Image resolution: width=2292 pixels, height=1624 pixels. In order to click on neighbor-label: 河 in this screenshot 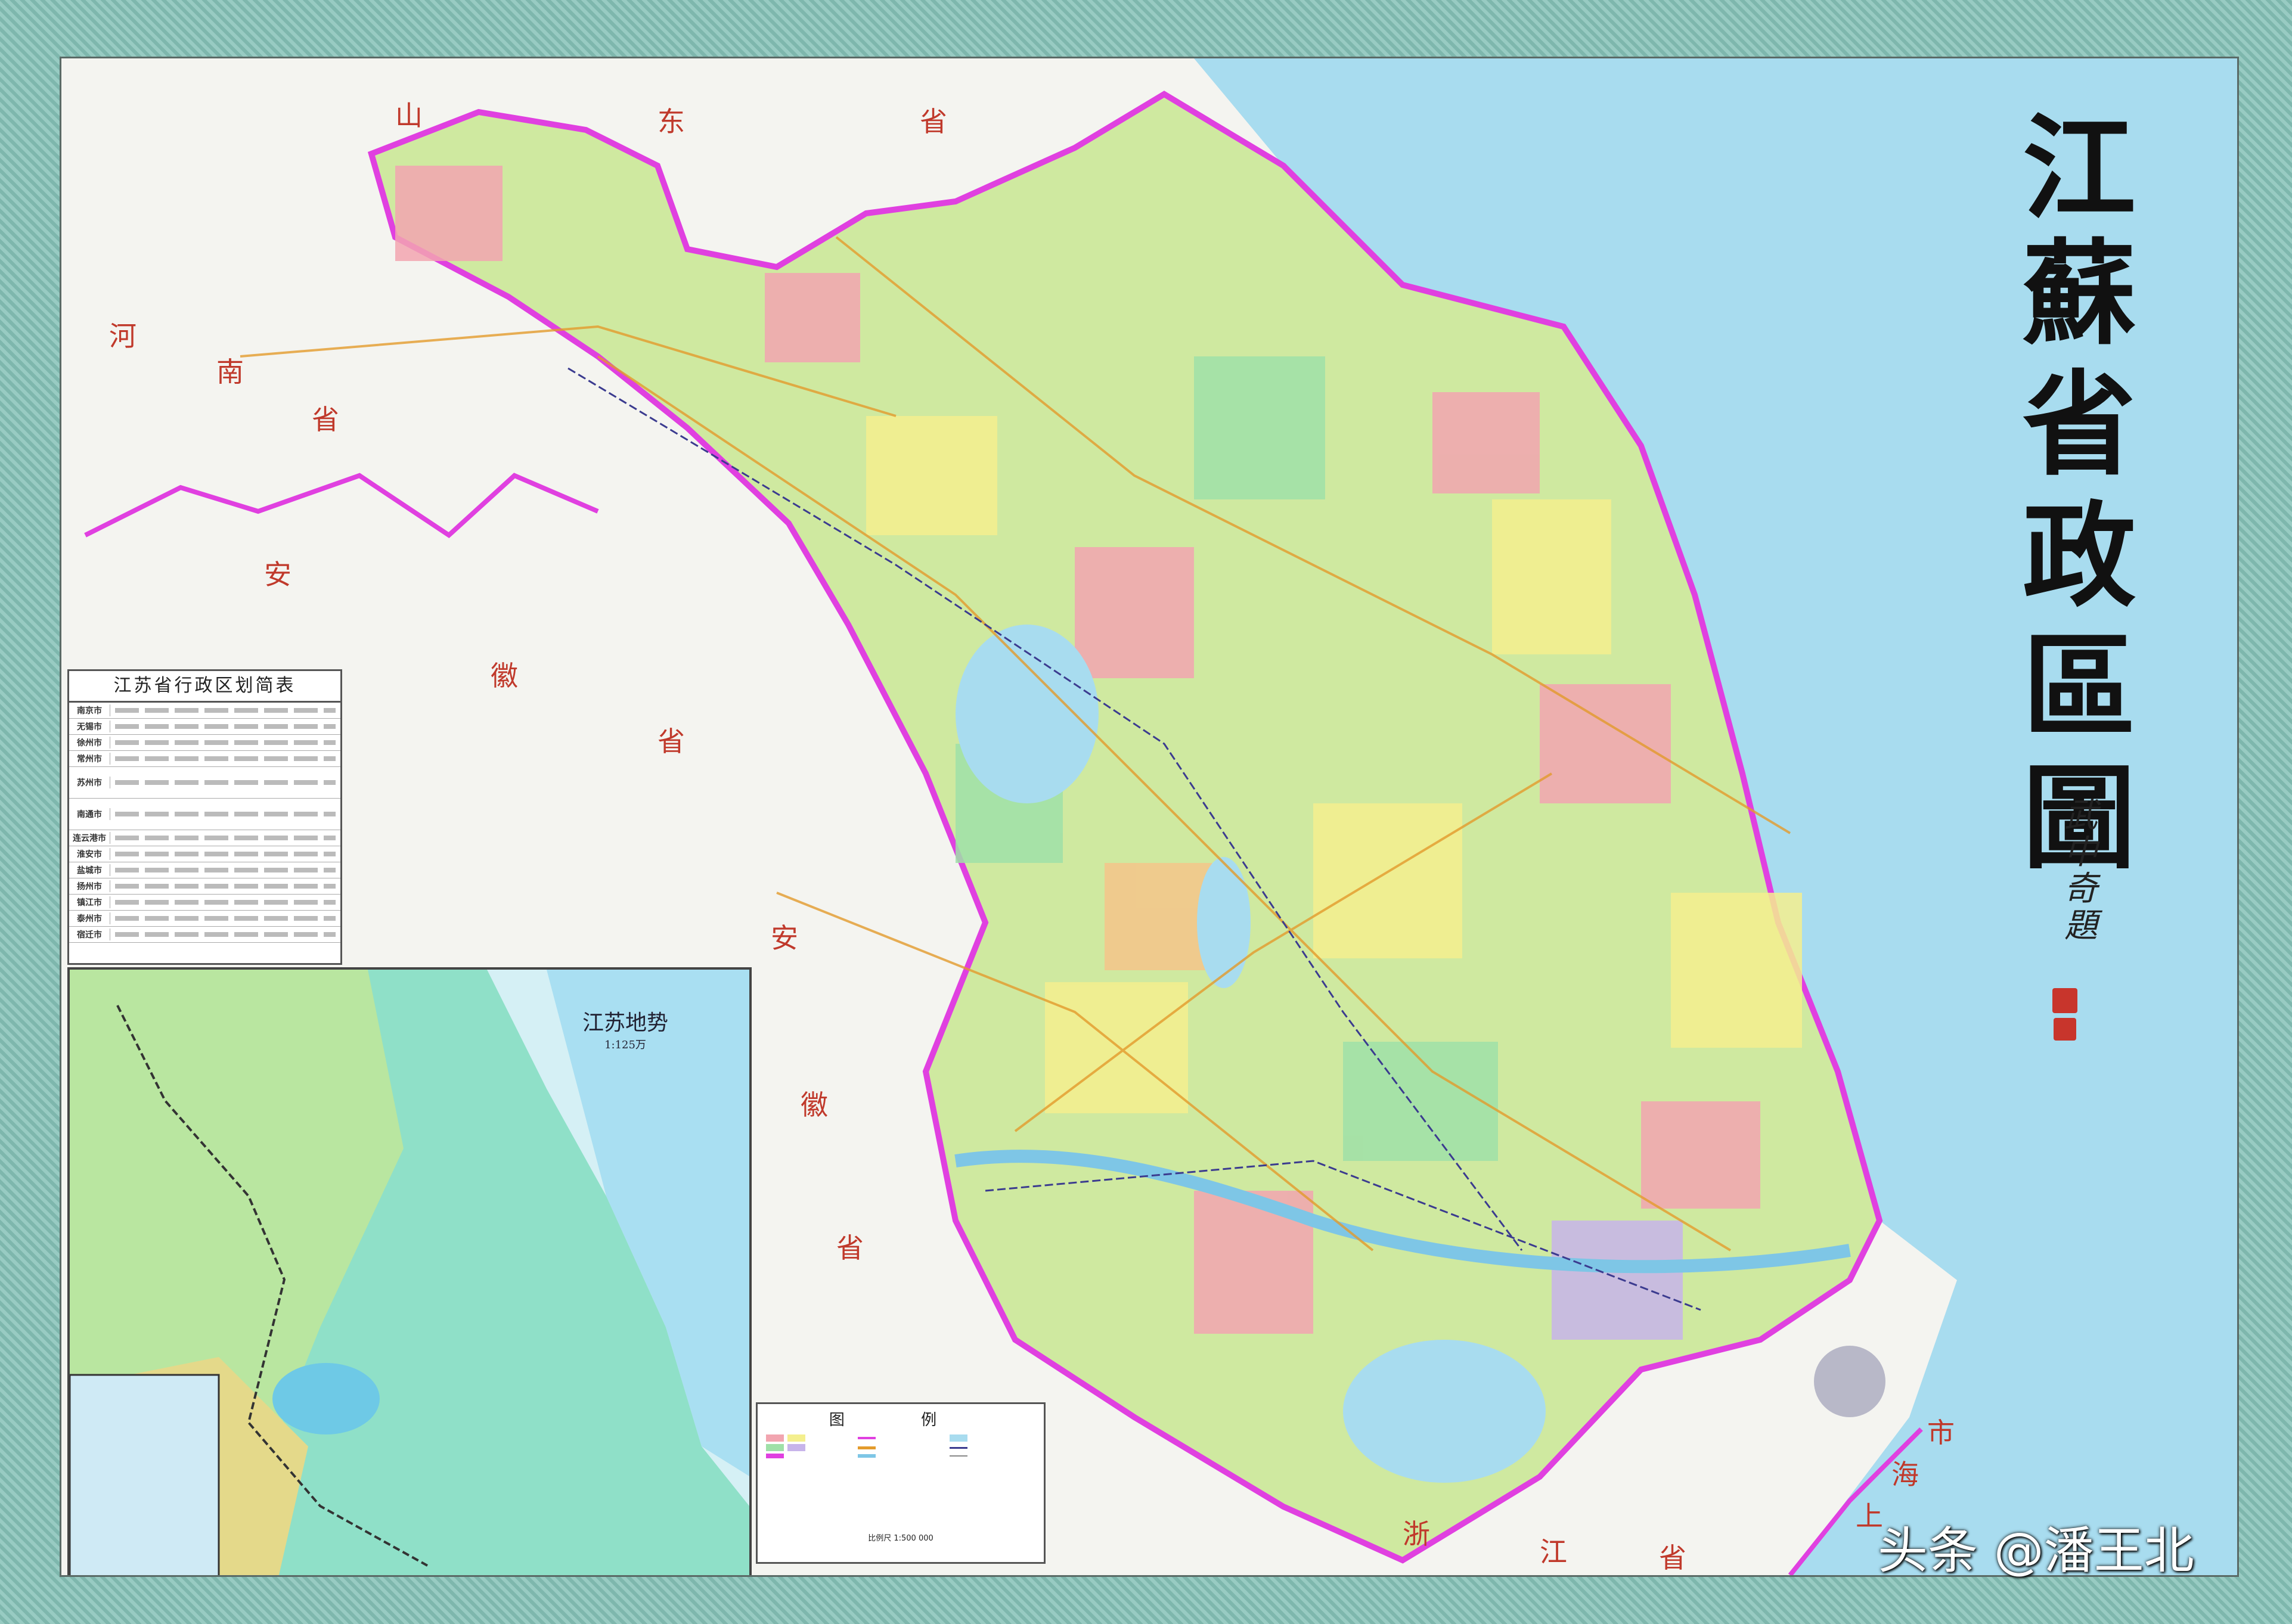, I will do `click(123, 336)`.